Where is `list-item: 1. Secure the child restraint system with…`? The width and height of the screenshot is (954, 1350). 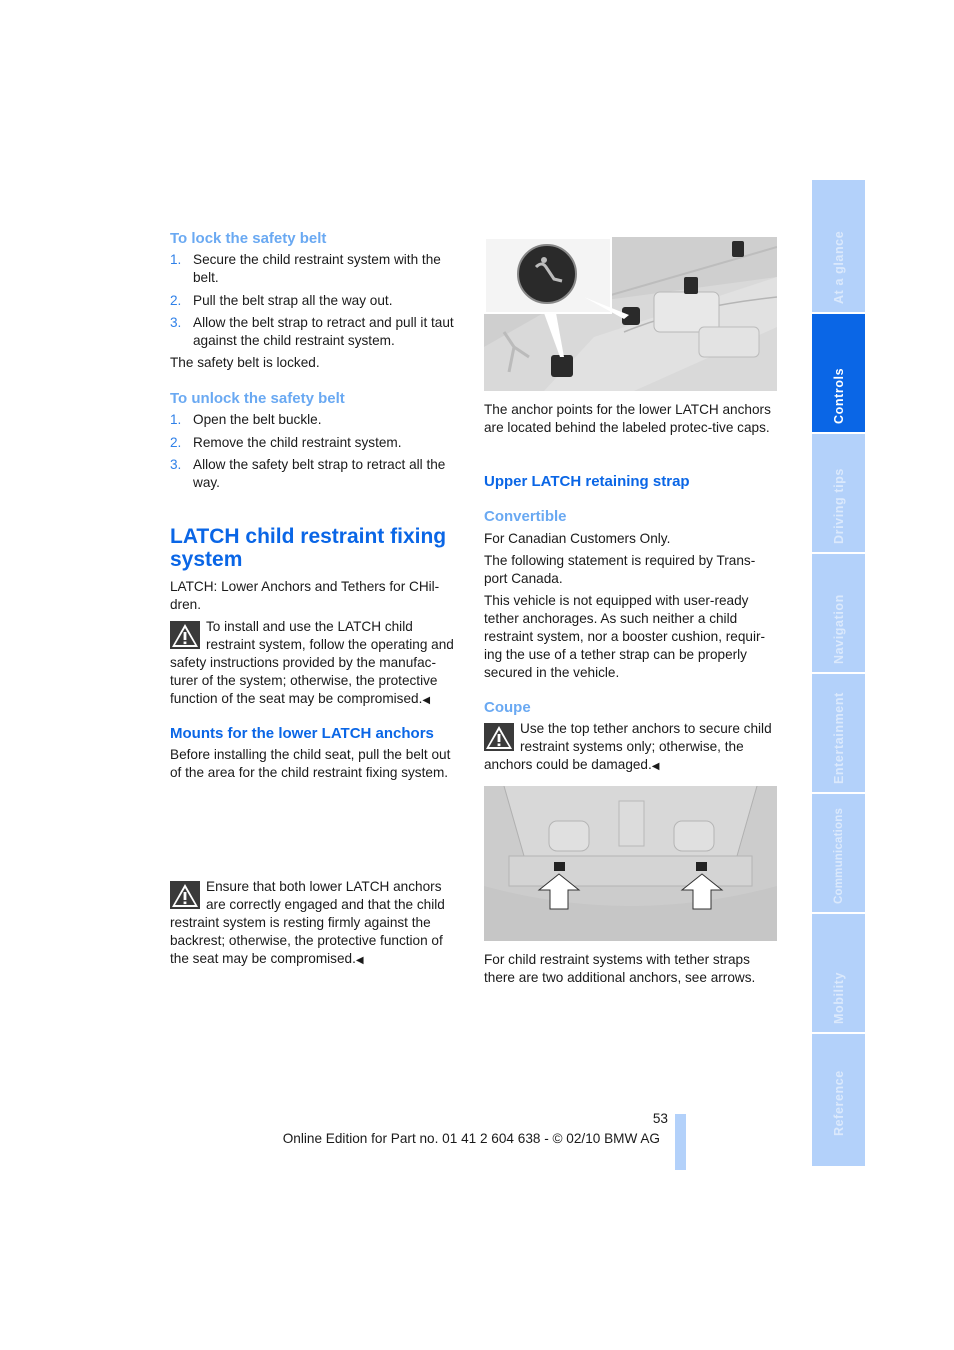 list-item: 1. Secure the child restraint system with… is located at coordinates (305, 268).